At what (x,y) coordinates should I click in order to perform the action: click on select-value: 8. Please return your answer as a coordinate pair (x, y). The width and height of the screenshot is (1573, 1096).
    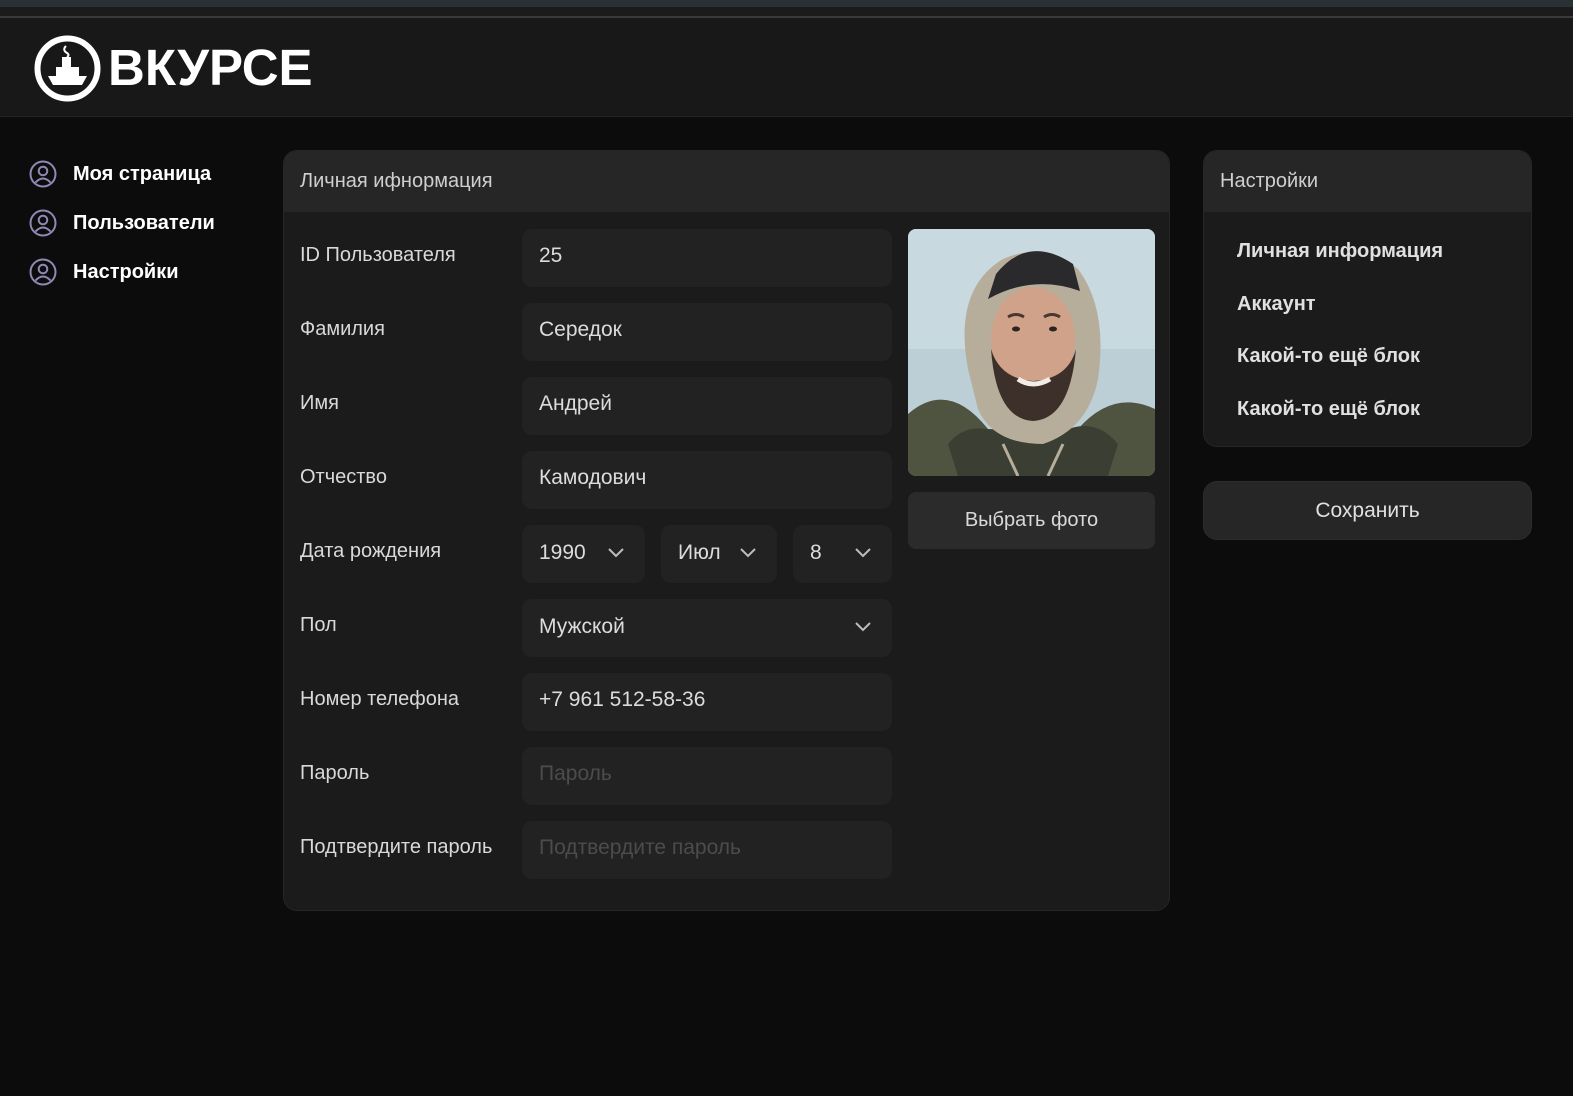
    Looking at the image, I should click on (816, 552).